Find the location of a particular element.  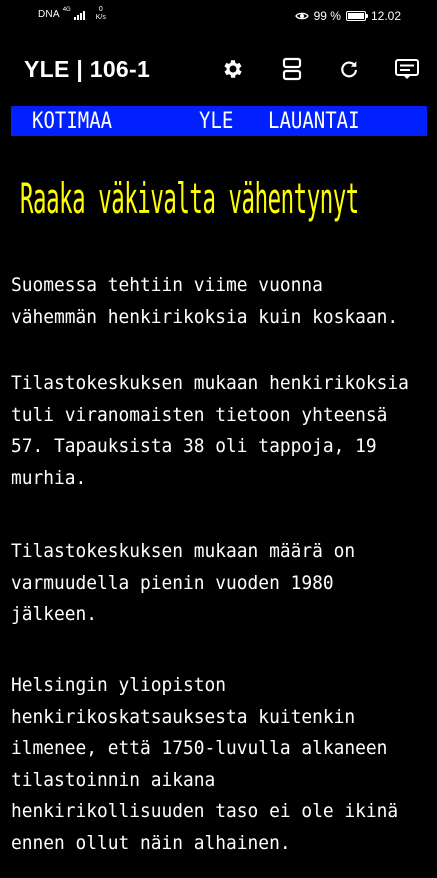

settings-button is located at coordinates (233, 69).